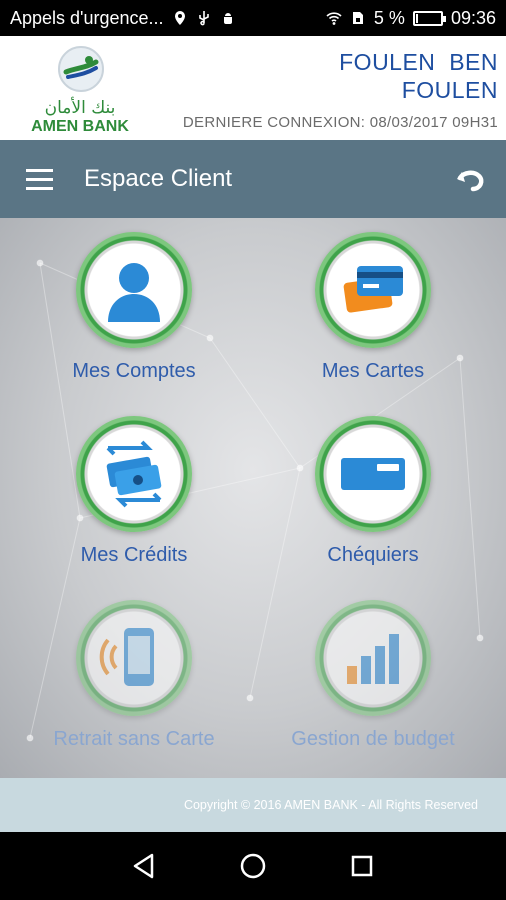 This screenshot has width=506, height=900. Describe the element at coordinates (418, 62) in the screenshot. I see `user-first-name: FOULEN BEN` at that location.